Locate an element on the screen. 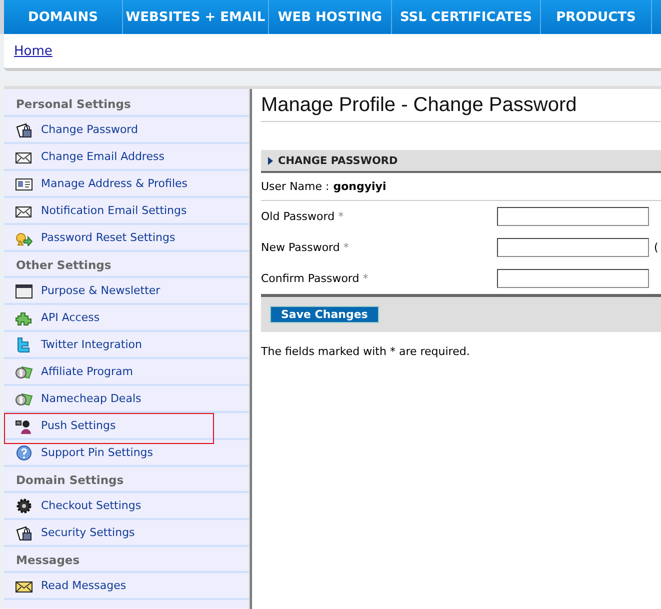 The width and height of the screenshot is (661, 609). puzzle-icon is located at coordinates (24, 318).